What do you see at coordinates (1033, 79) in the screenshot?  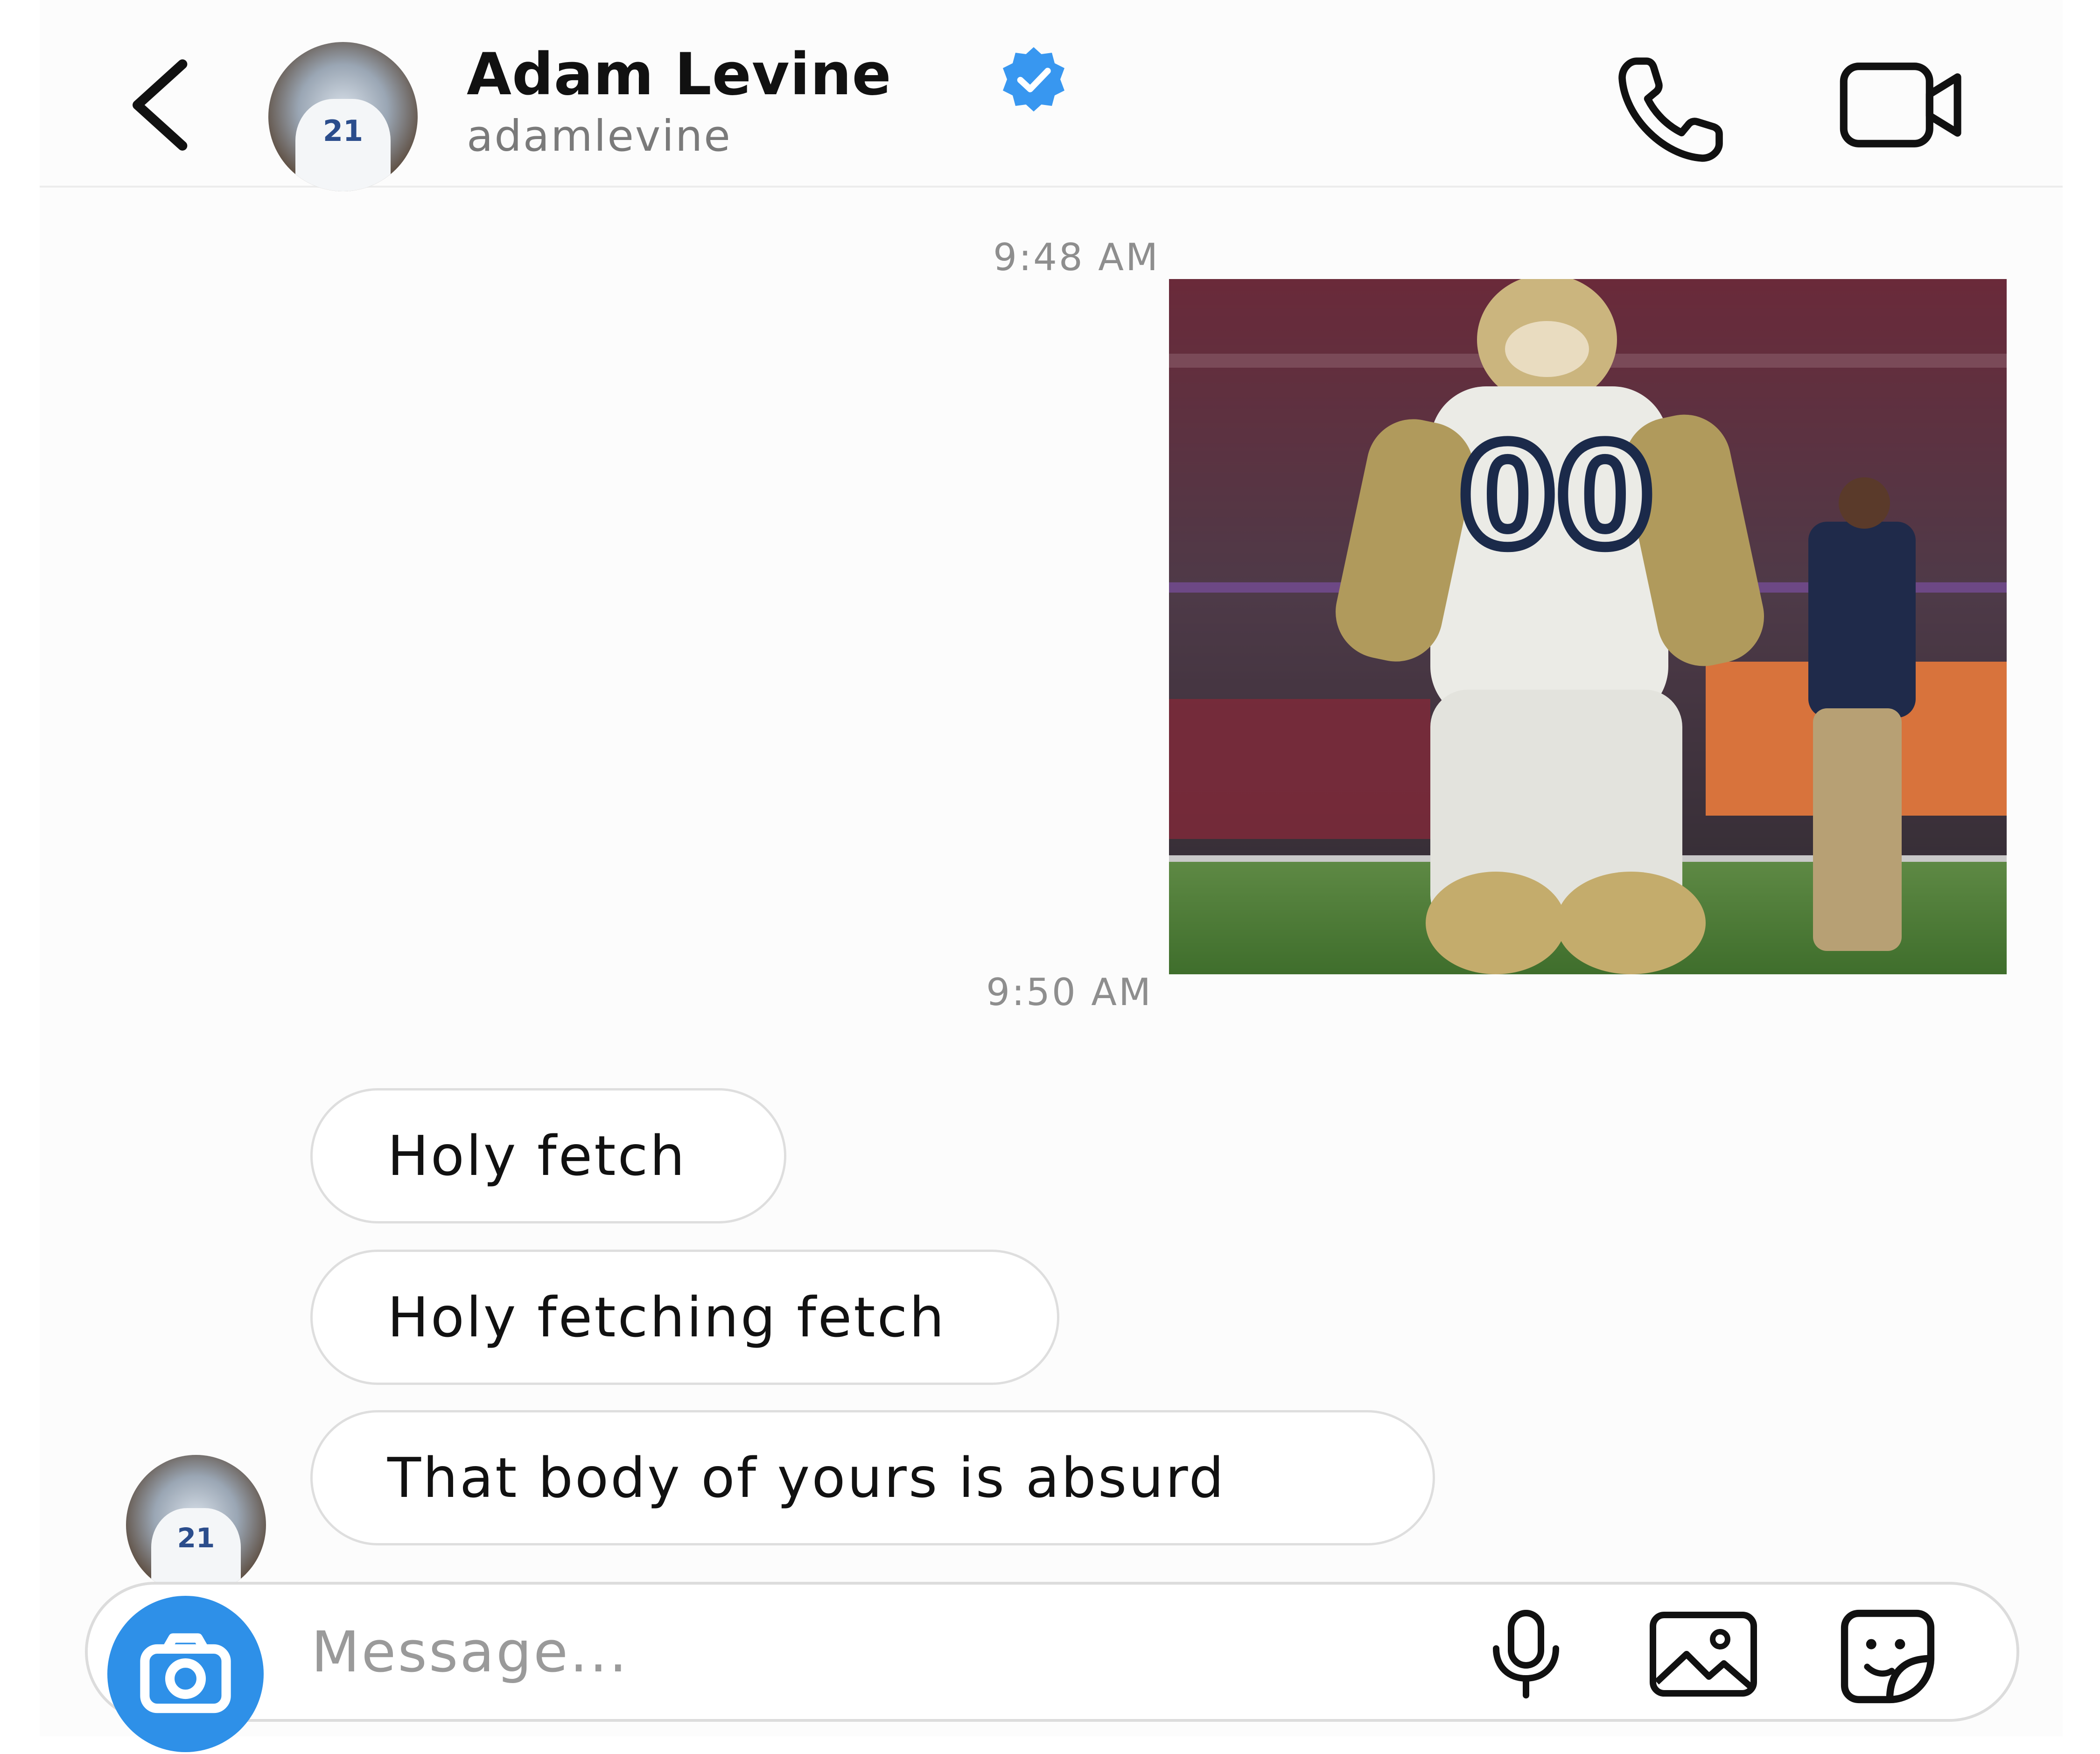 I see `verified-badge-icon` at bounding box center [1033, 79].